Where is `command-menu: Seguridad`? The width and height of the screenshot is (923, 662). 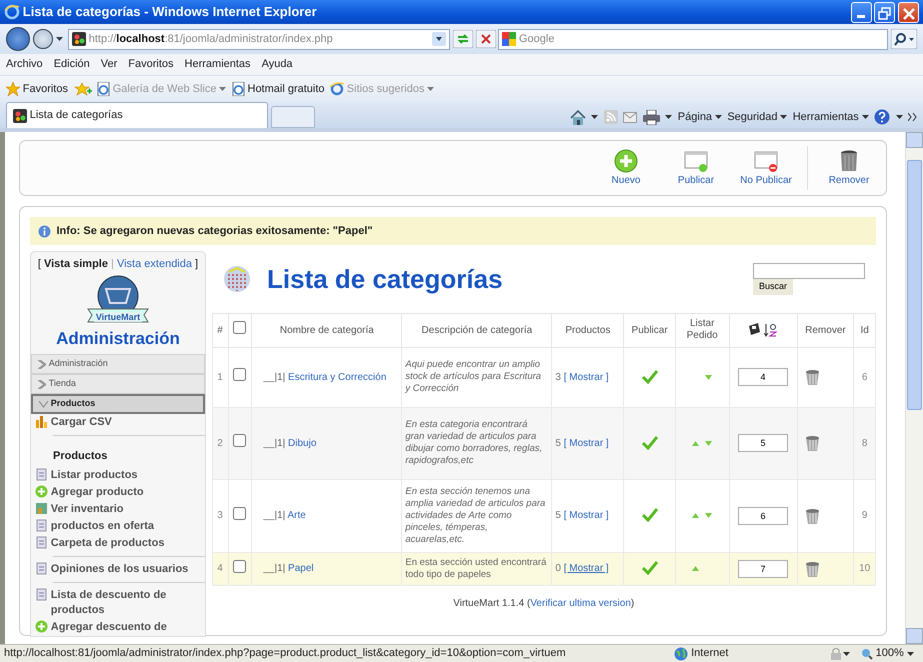
command-menu: Seguridad is located at coordinates (757, 117).